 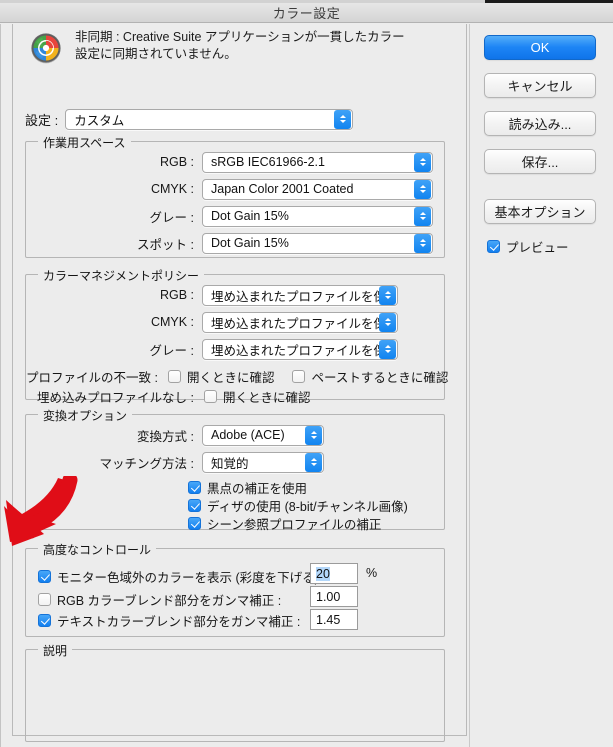 What do you see at coordinates (99, 120) in the screenshot?
I see `settings-preset-value: カスタム` at bounding box center [99, 120].